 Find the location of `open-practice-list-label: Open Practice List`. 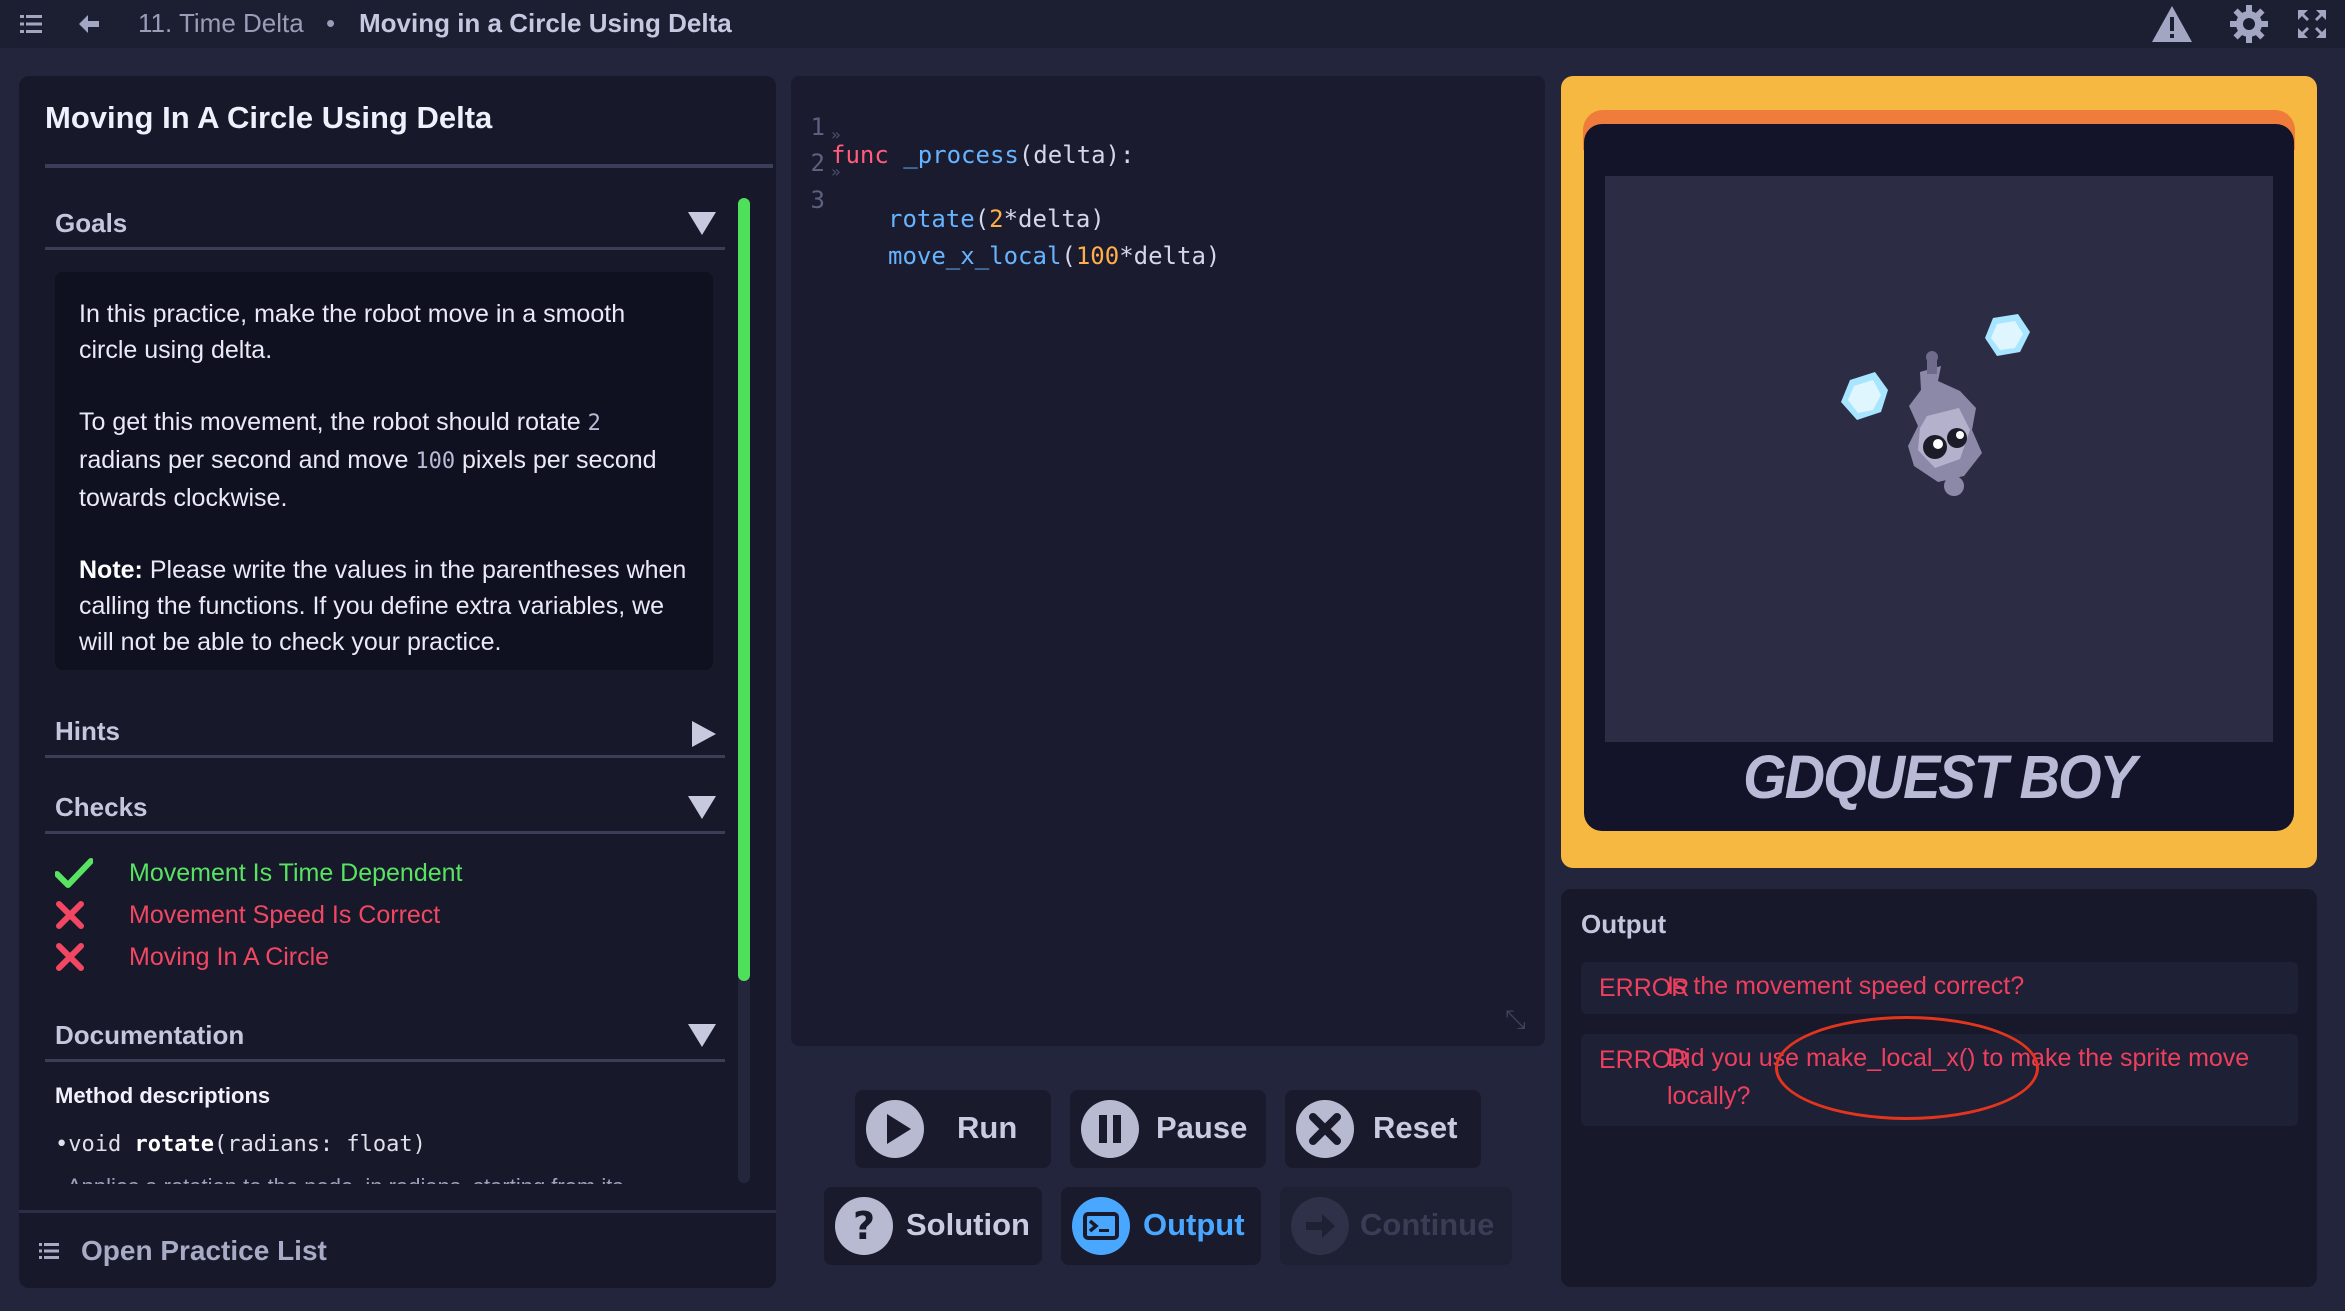

open-practice-list-label: Open Practice List is located at coordinates (204, 1250).